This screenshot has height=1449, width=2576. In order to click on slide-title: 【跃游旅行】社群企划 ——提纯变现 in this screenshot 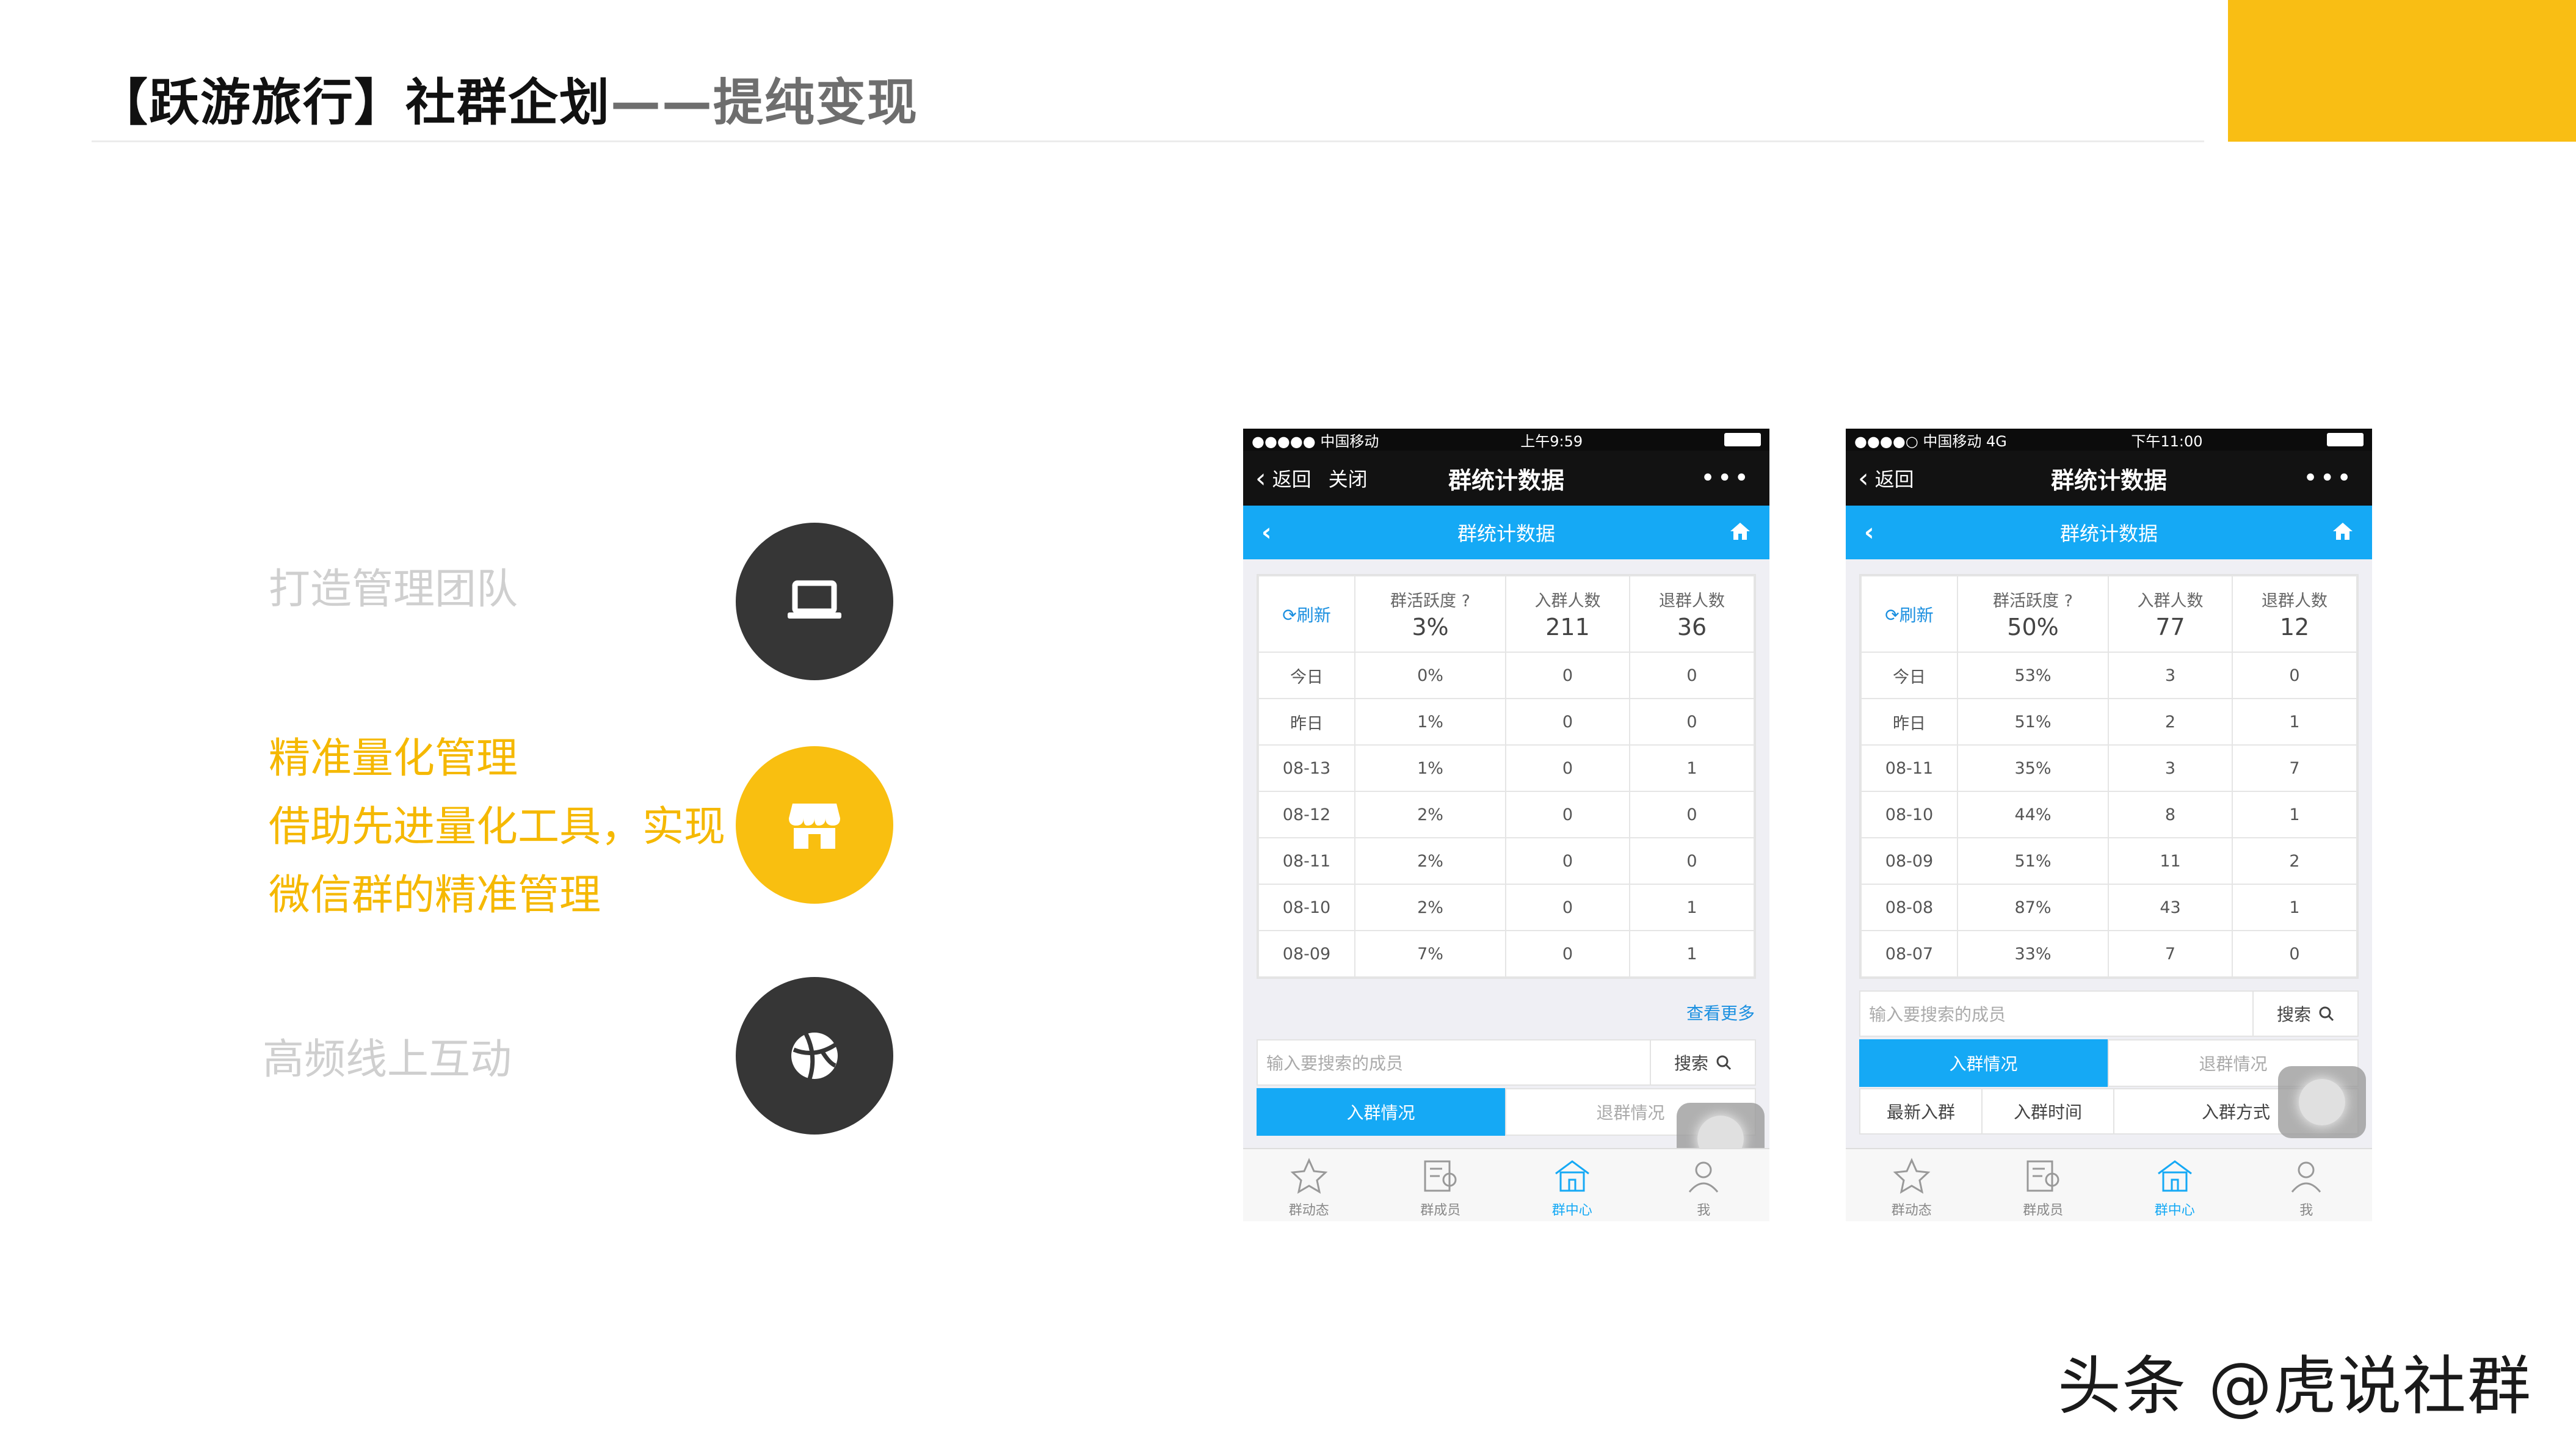, I will do `click(508, 97)`.